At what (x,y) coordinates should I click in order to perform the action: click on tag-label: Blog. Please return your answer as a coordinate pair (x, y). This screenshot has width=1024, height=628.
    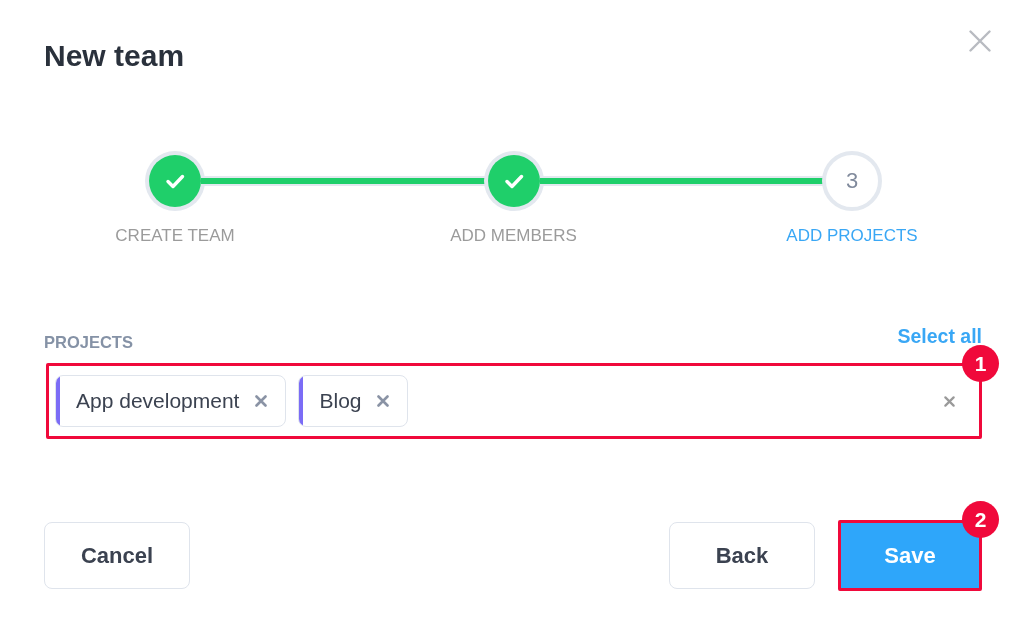
    Looking at the image, I should click on (340, 401).